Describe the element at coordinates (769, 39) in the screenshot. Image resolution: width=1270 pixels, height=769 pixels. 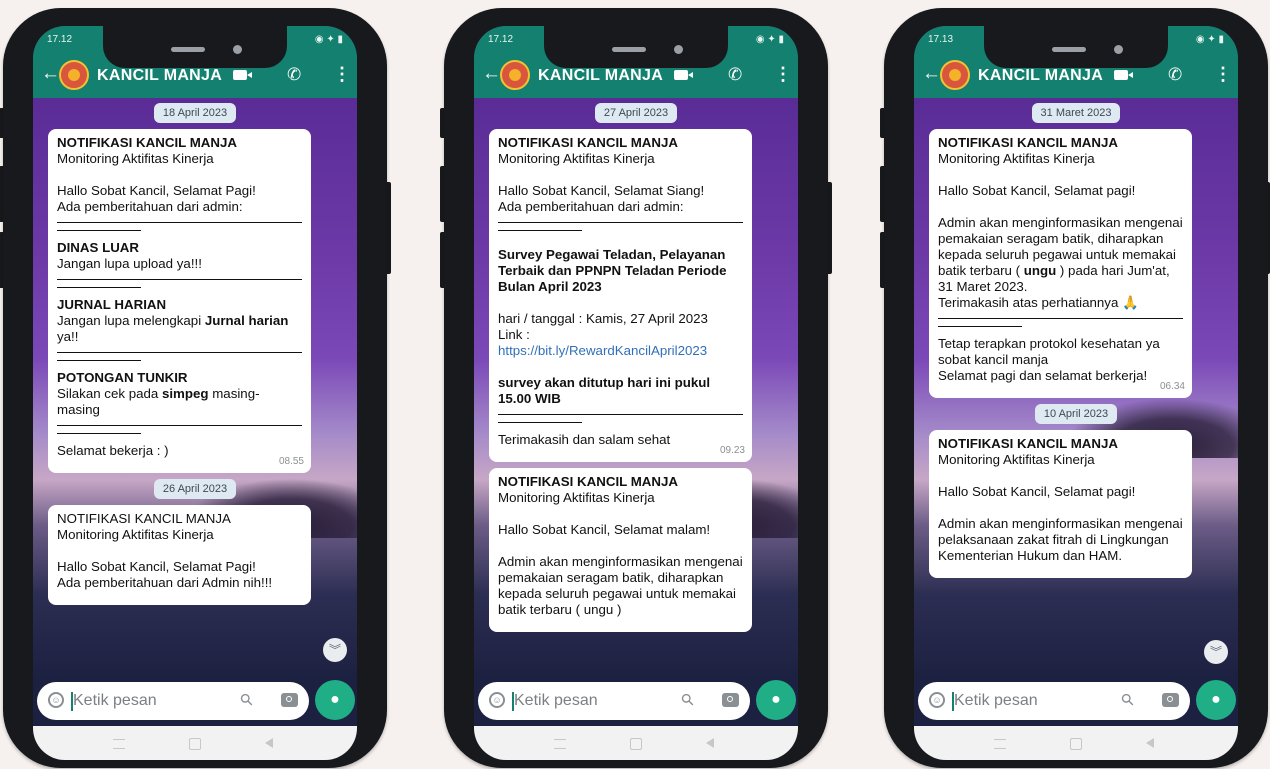
I see `status-icons: ◉ ✦ ▮` at that location.